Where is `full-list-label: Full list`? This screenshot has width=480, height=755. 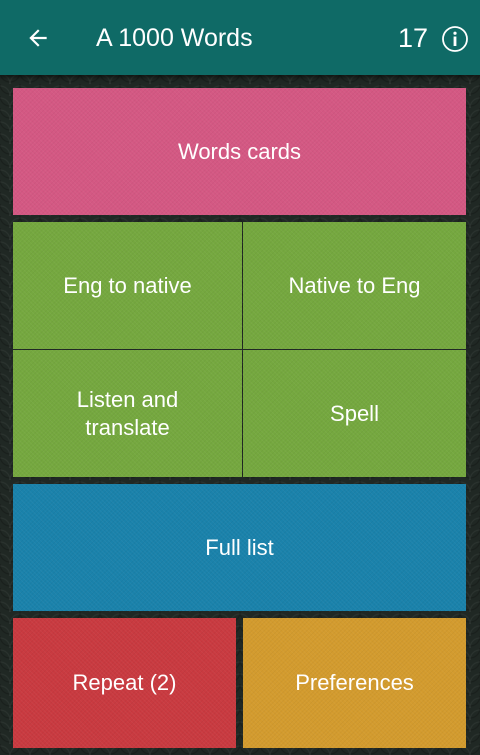
full-list-label: Full list is located at coordinates (239, 547).